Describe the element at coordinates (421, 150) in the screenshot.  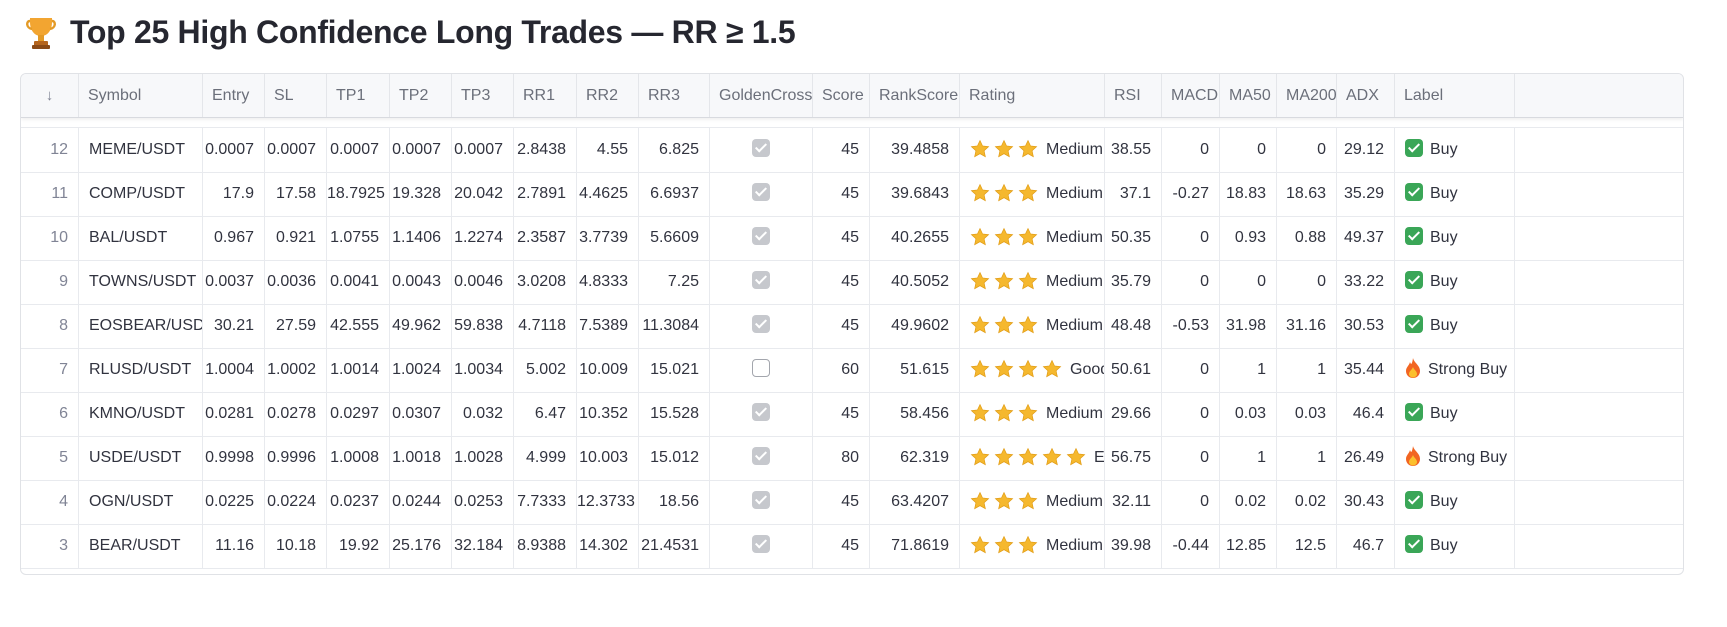
I see `cell-tp2: 0.0007` at that location.